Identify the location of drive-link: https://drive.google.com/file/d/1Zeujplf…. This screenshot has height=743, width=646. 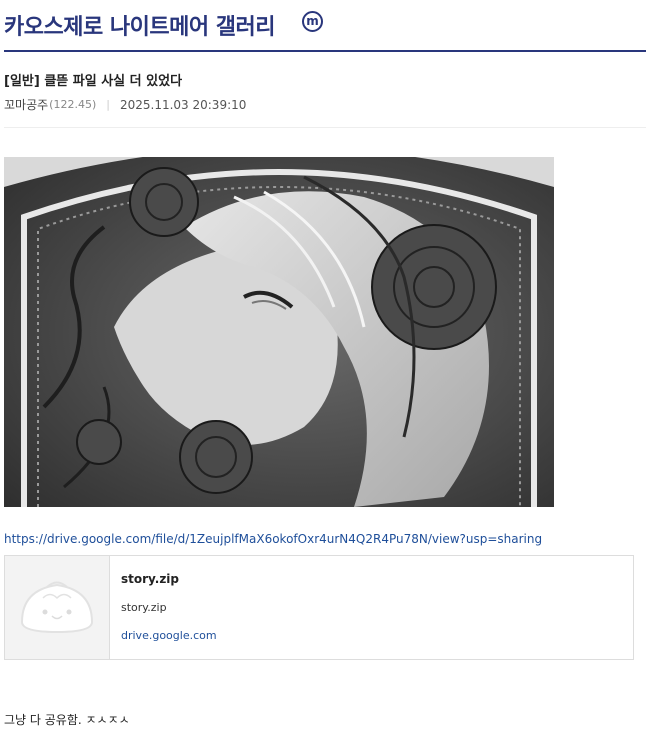
(273, 539).